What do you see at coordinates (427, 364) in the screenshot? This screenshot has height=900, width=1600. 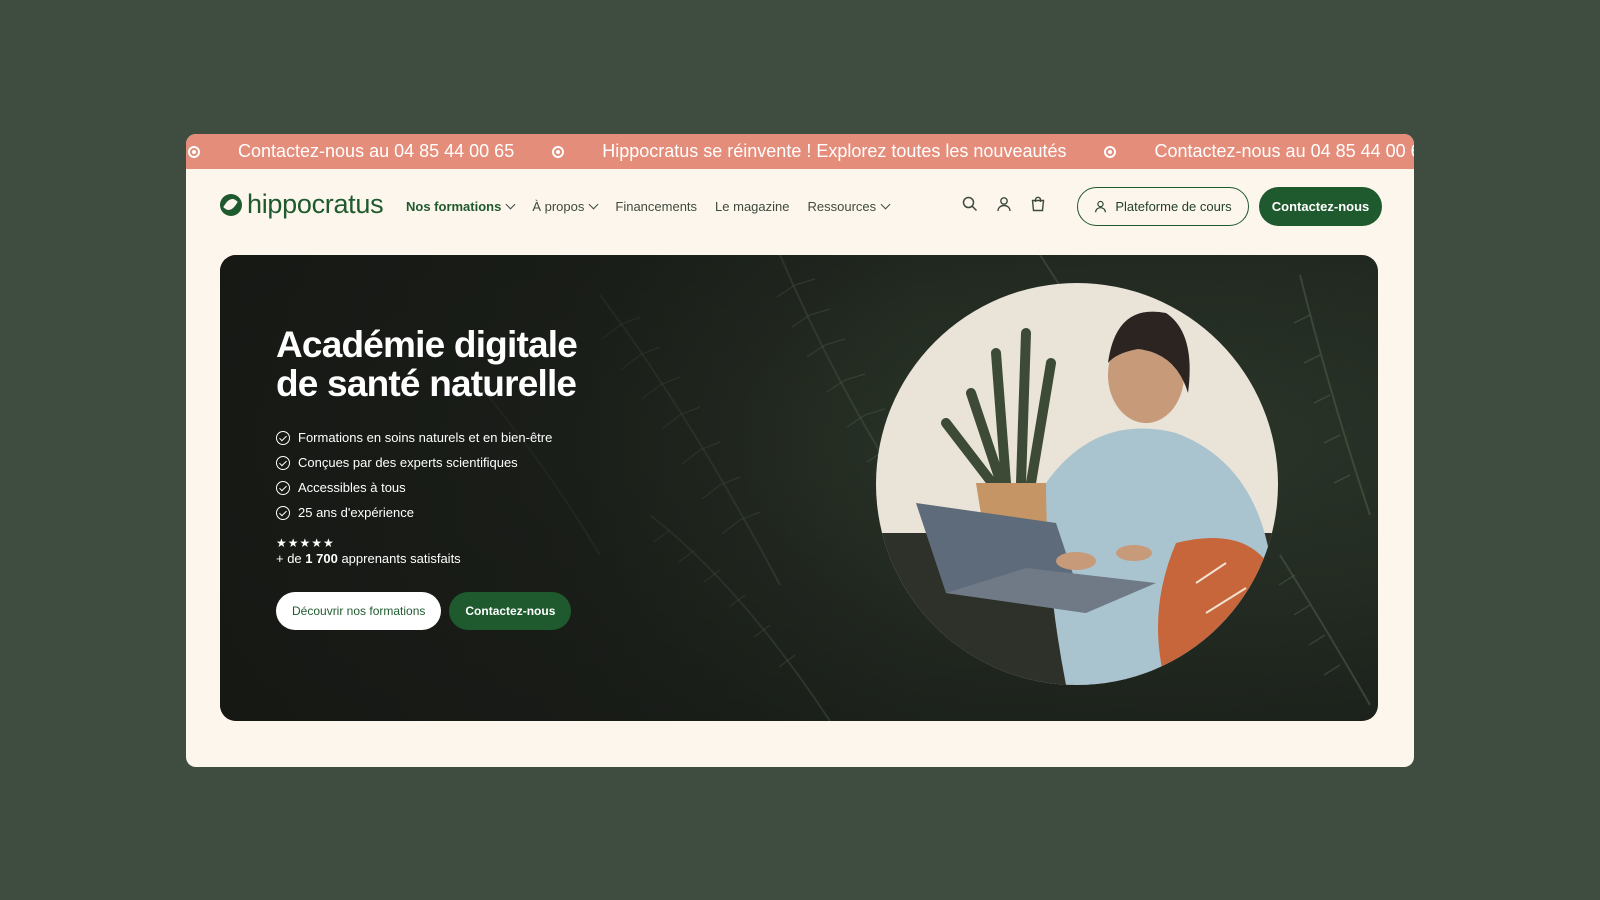 I see `hero-title: Académie digitale de santé naturelle` at bounding box center [427, 364].